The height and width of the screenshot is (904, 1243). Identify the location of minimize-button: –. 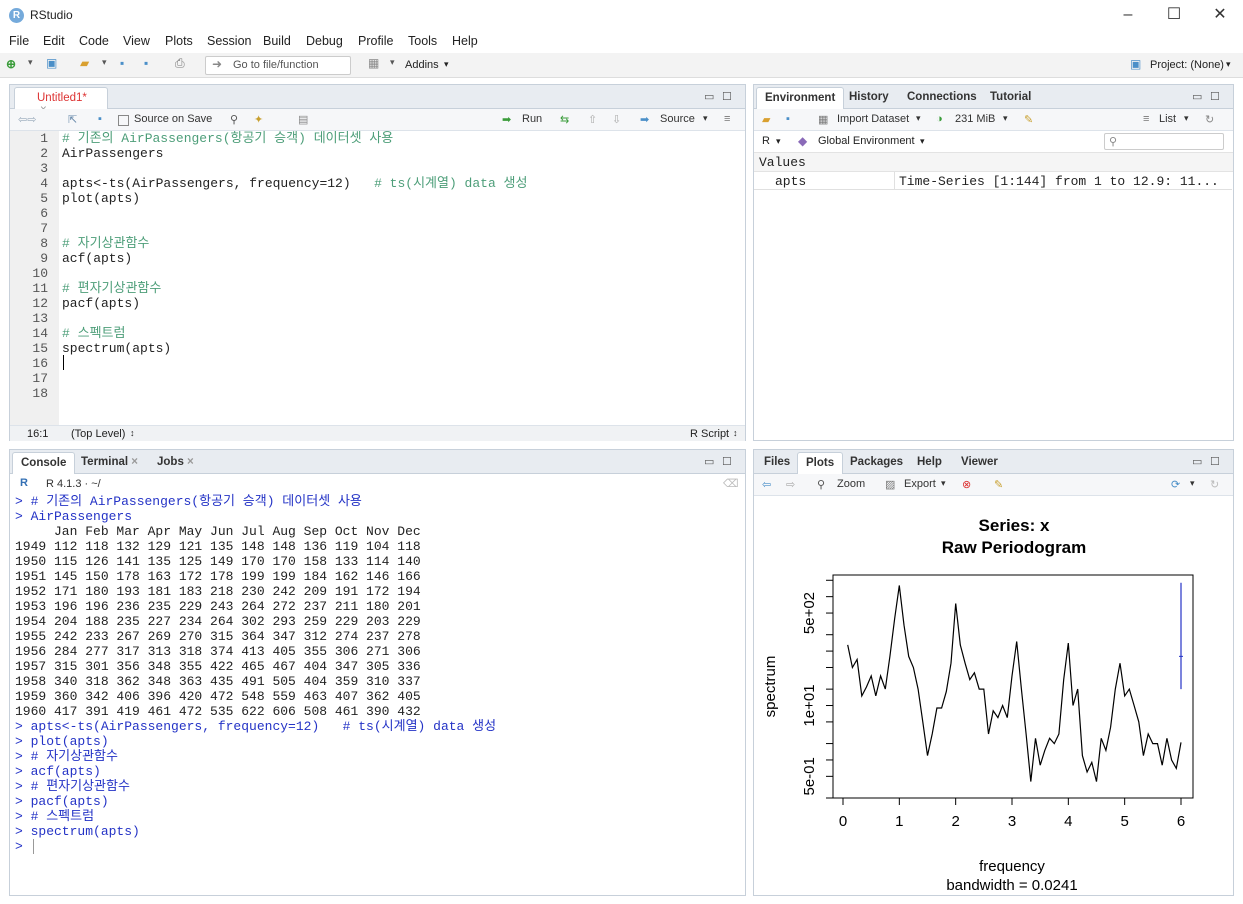
(1128, 15).